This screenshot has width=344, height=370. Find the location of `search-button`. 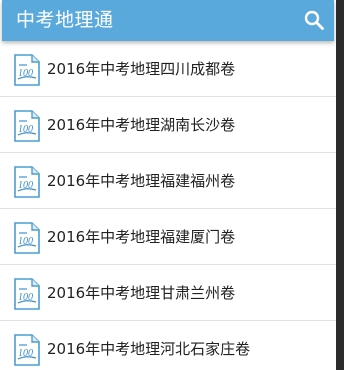

search-button is located at coordinates (314, 20).